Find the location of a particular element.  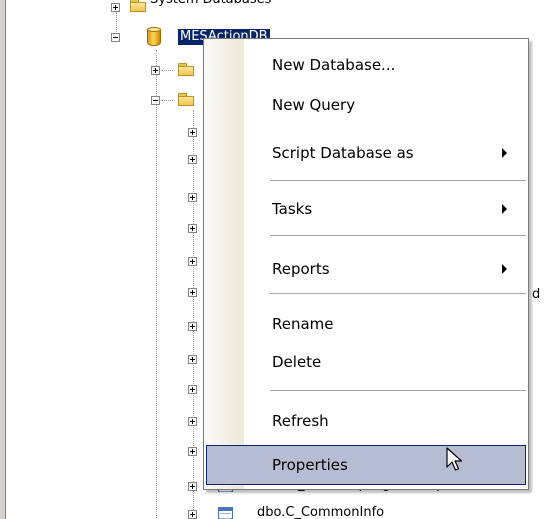

menu-item-label: Delete is located at coordinates (297, 362).